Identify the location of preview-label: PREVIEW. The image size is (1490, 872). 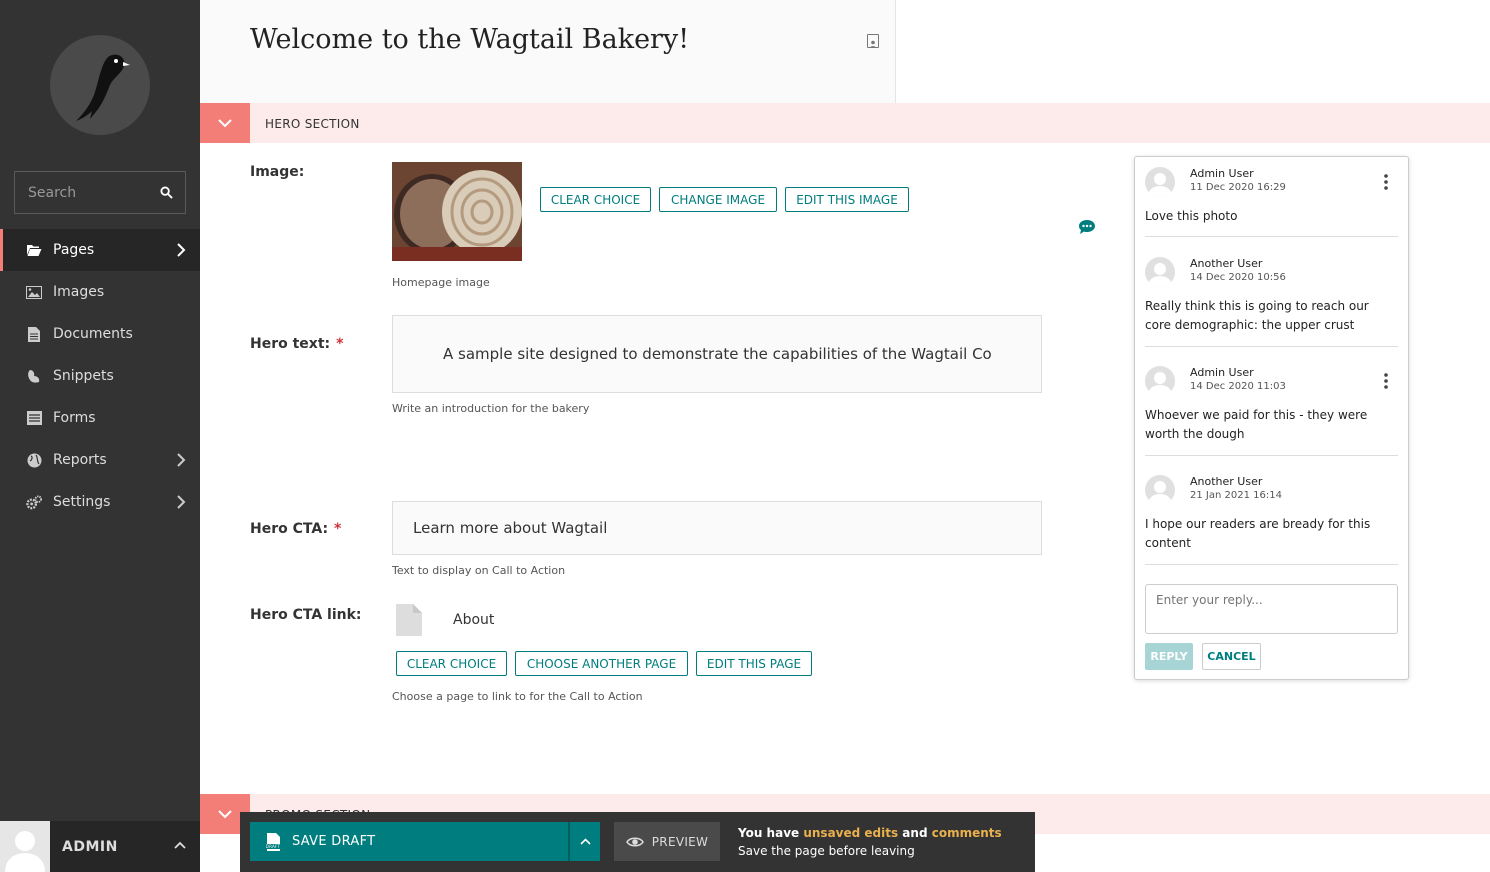
(680, 841).